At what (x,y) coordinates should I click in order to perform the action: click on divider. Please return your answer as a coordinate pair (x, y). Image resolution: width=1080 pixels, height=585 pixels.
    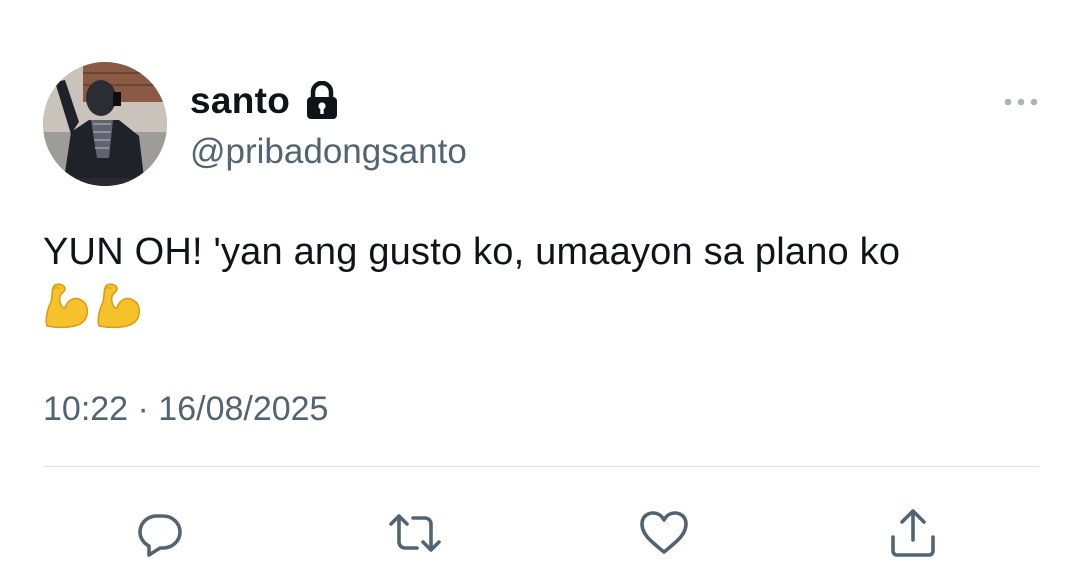
    Looking at the image, I should click on (541, 466).